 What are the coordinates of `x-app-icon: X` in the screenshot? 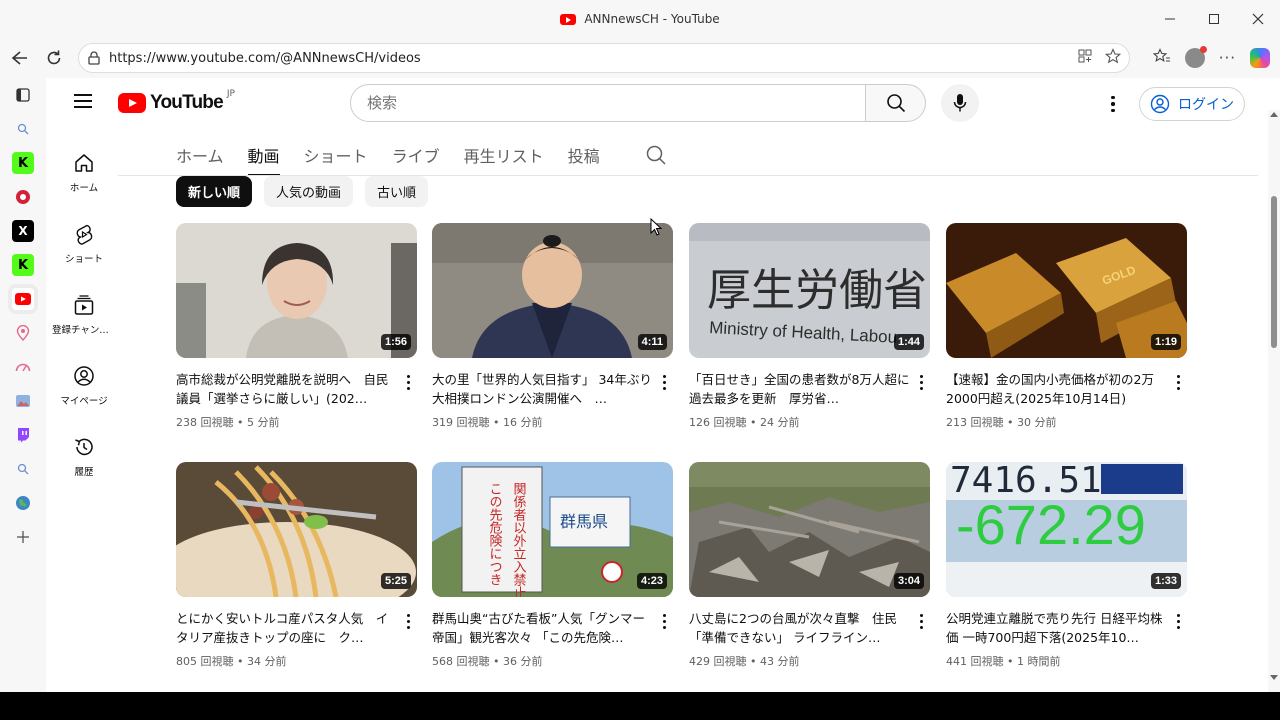 It's located at (23, 231).